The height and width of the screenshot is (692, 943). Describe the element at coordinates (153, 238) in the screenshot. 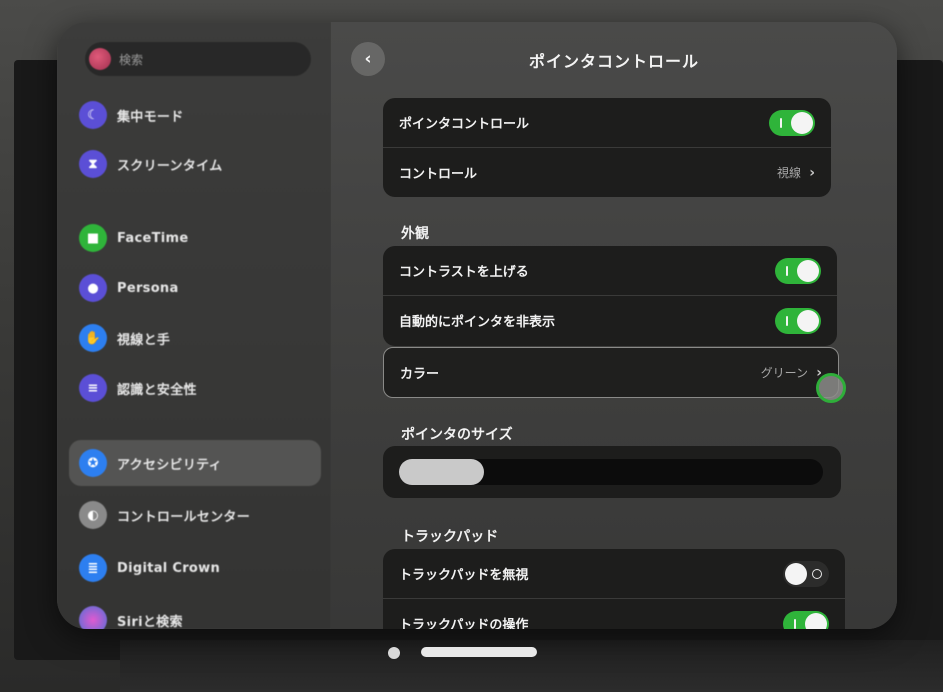

I see `sidebar-item-label: FaceTime` at that location.